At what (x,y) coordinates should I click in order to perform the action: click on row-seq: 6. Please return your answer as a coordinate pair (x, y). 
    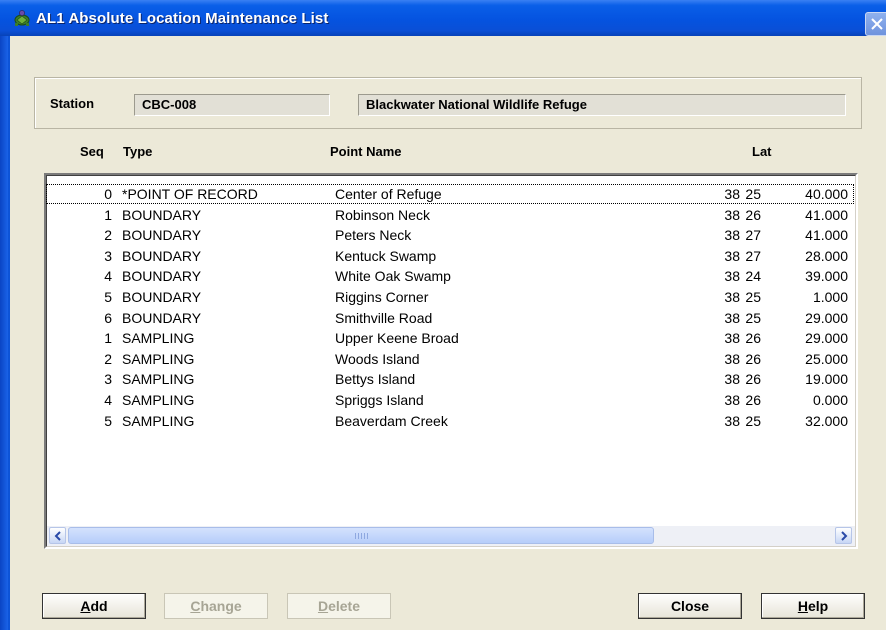
    Looking at the image, I should click on (108, 317).